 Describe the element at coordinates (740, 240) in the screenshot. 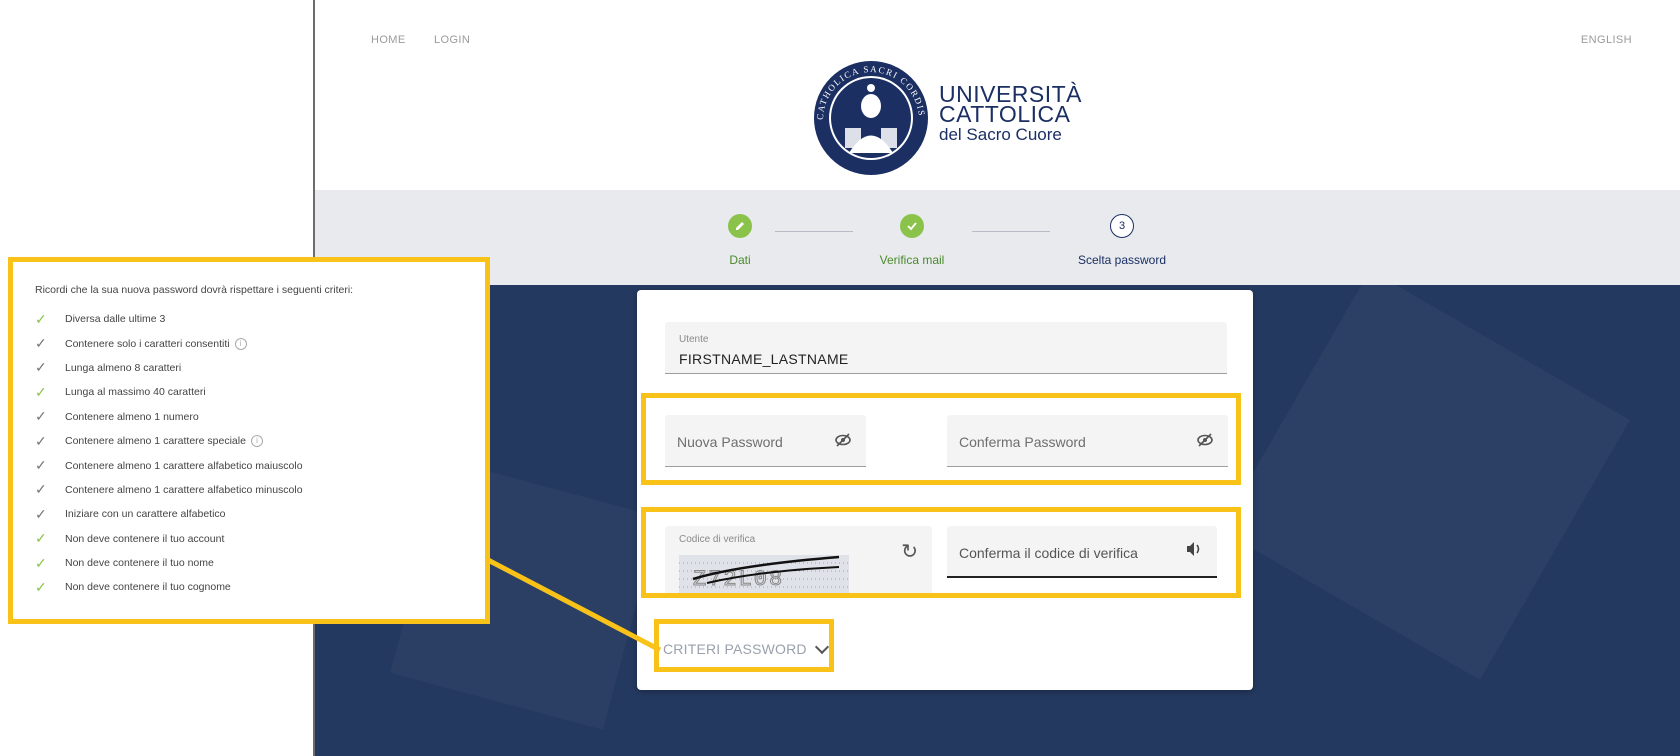

I see `step-dati: Dati` at that location.